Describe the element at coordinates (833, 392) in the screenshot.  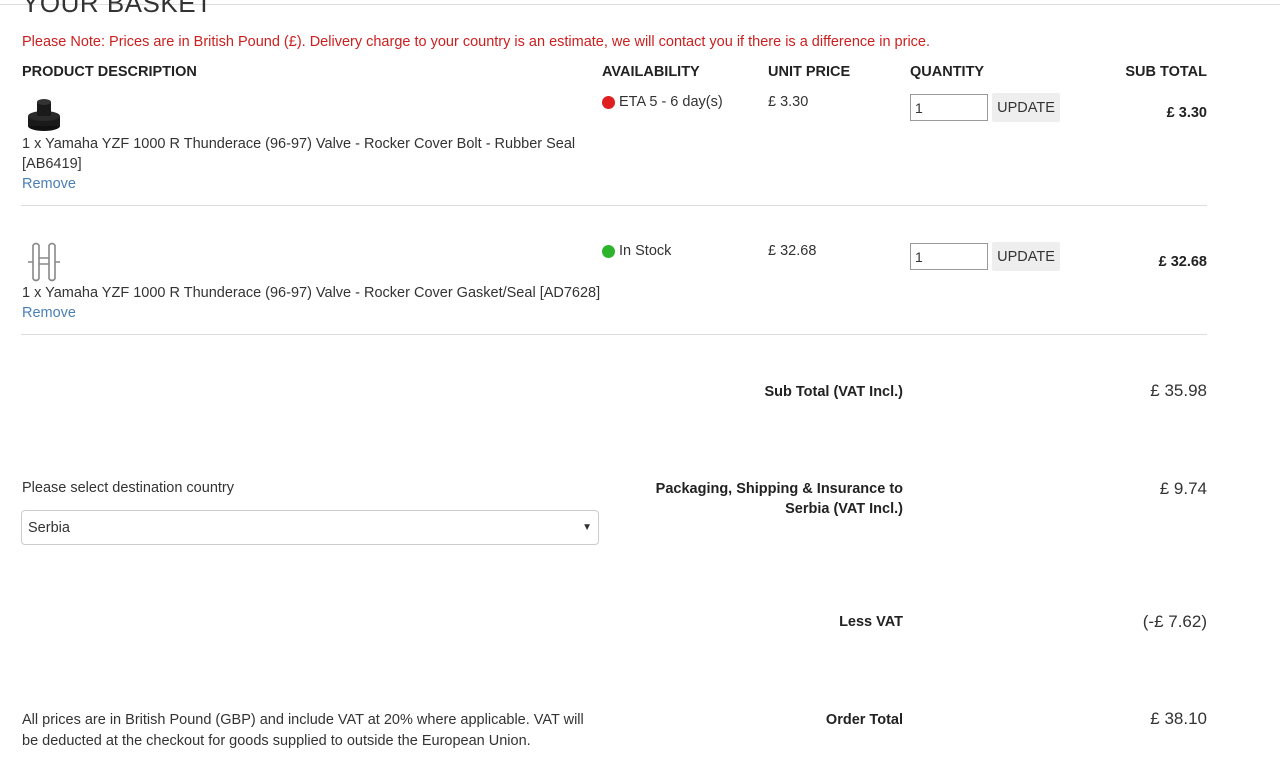
I see `sub-total-label: Sub Total (VAT Incl.)` at that location.